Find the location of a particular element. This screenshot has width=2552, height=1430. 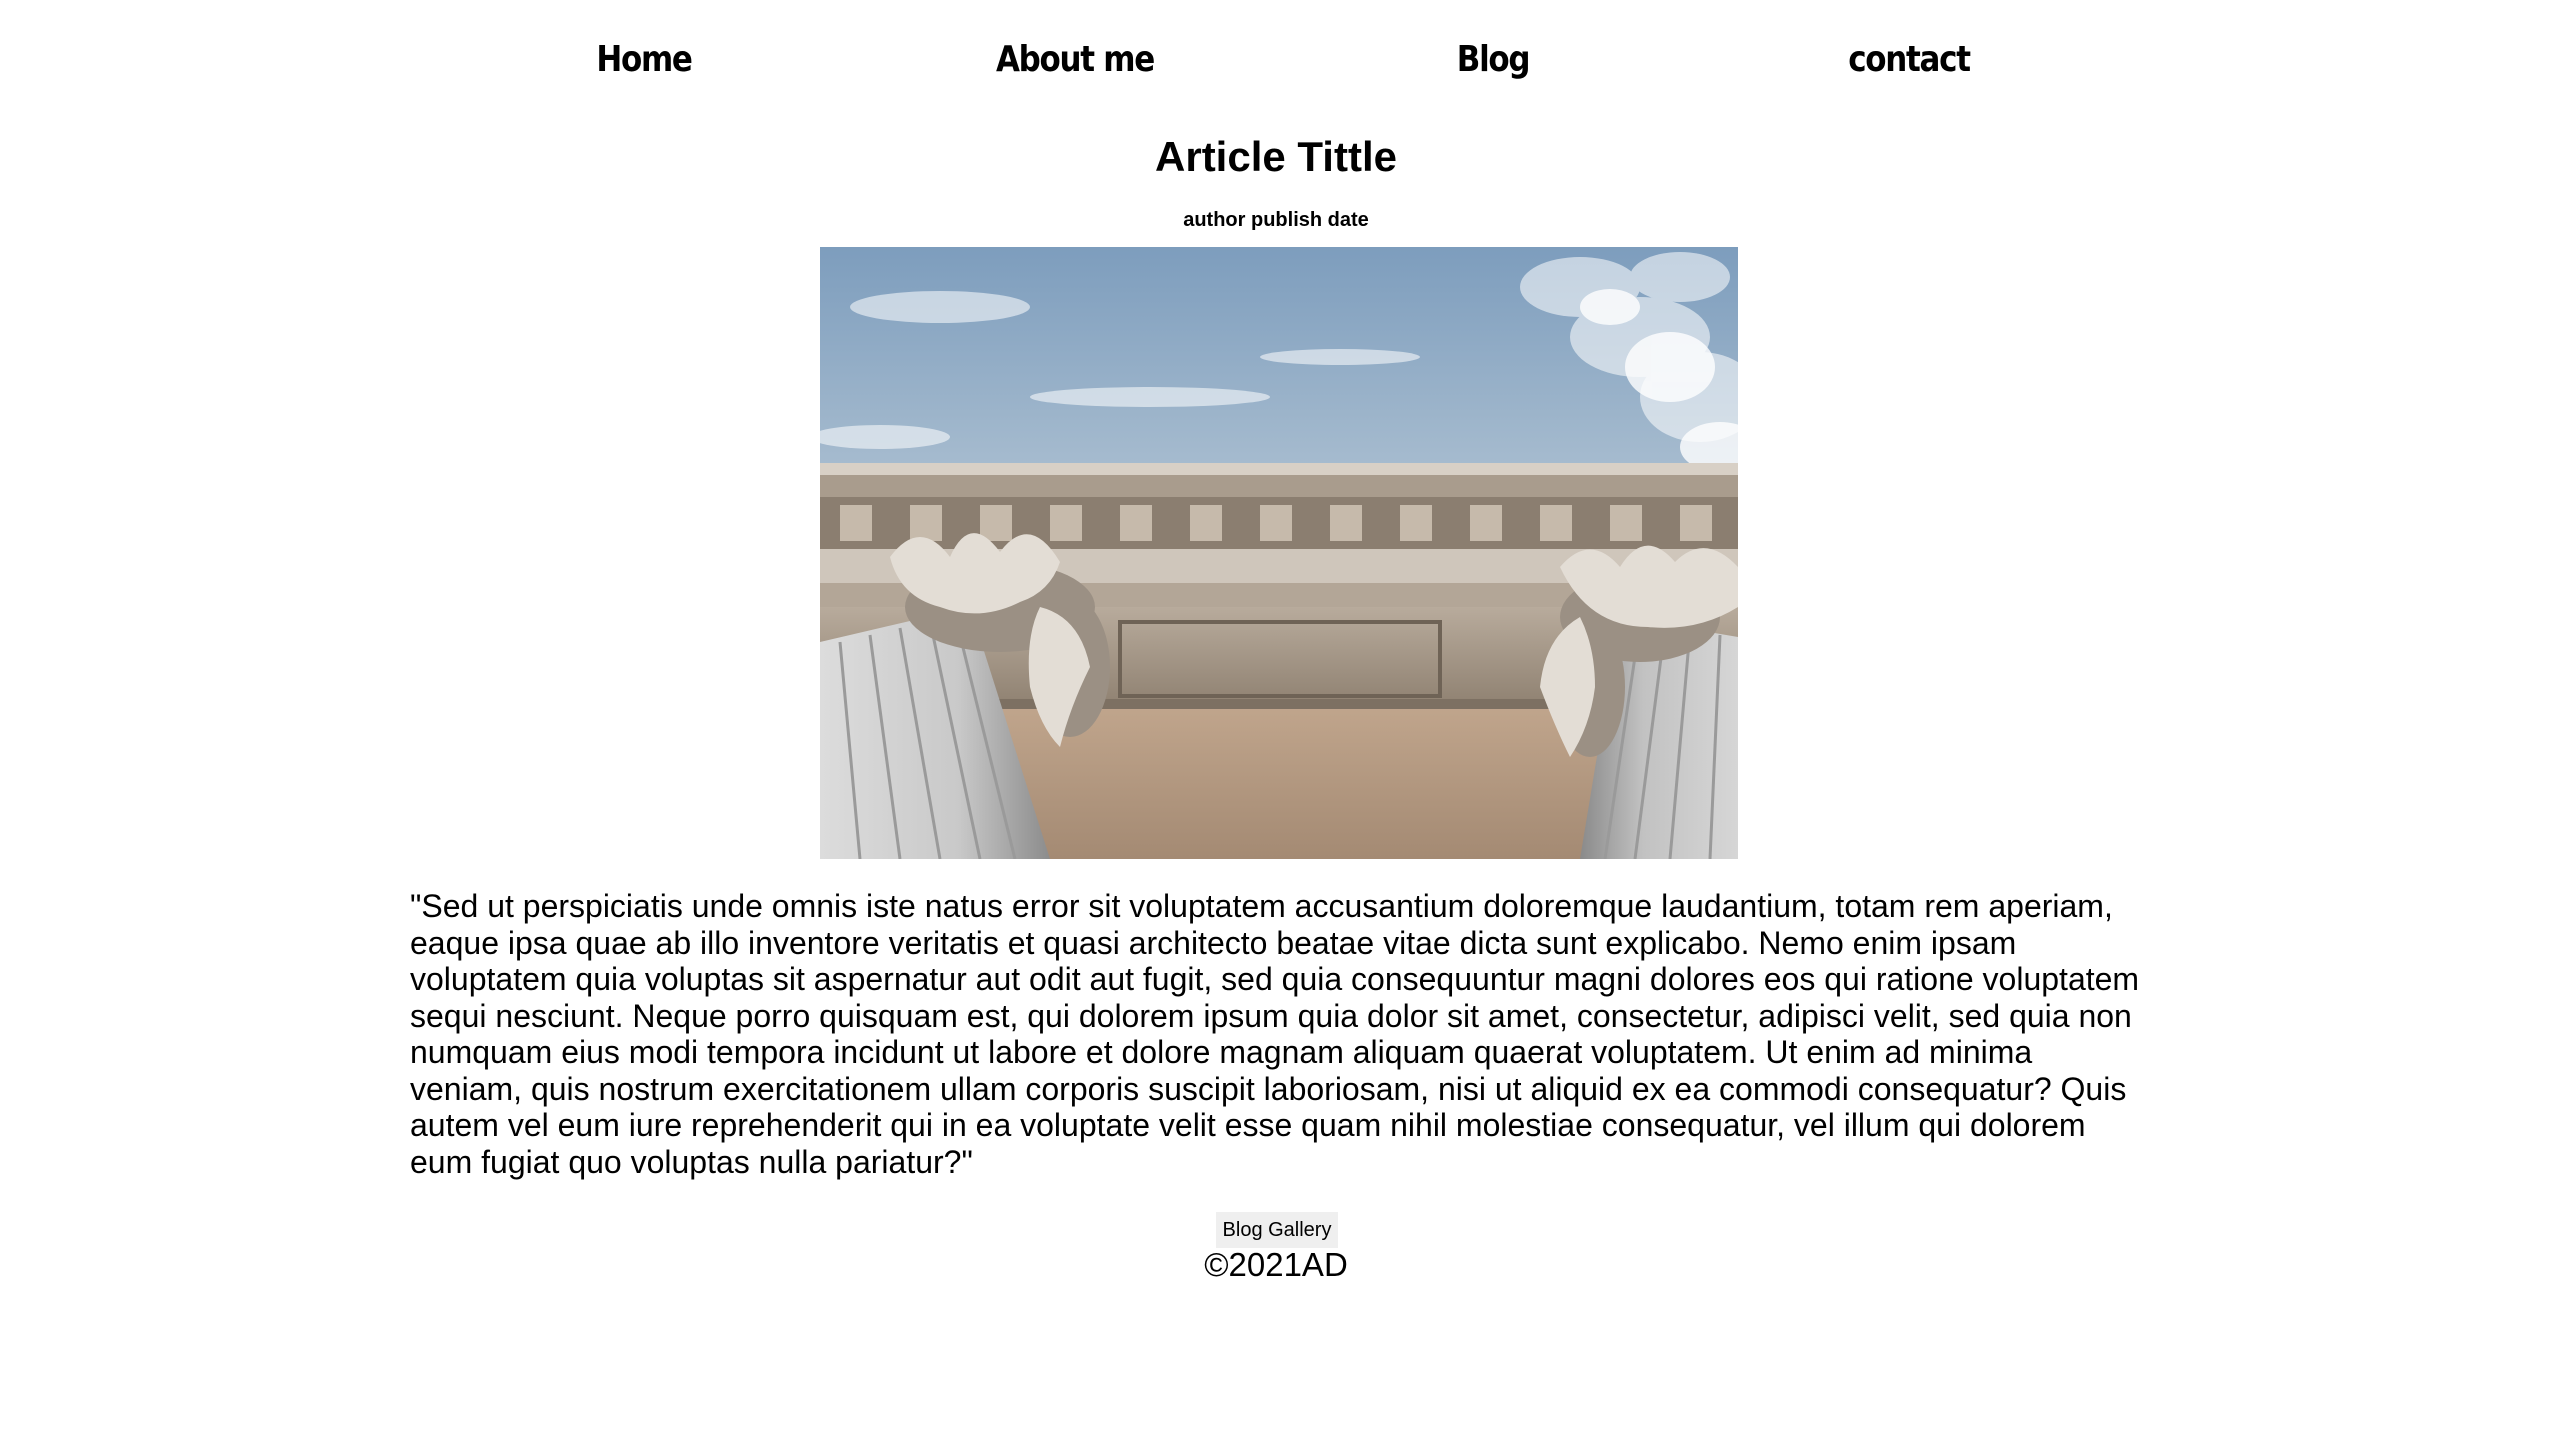

footer-copyright: ©2021AD is located at coordinates (1276, 1264).